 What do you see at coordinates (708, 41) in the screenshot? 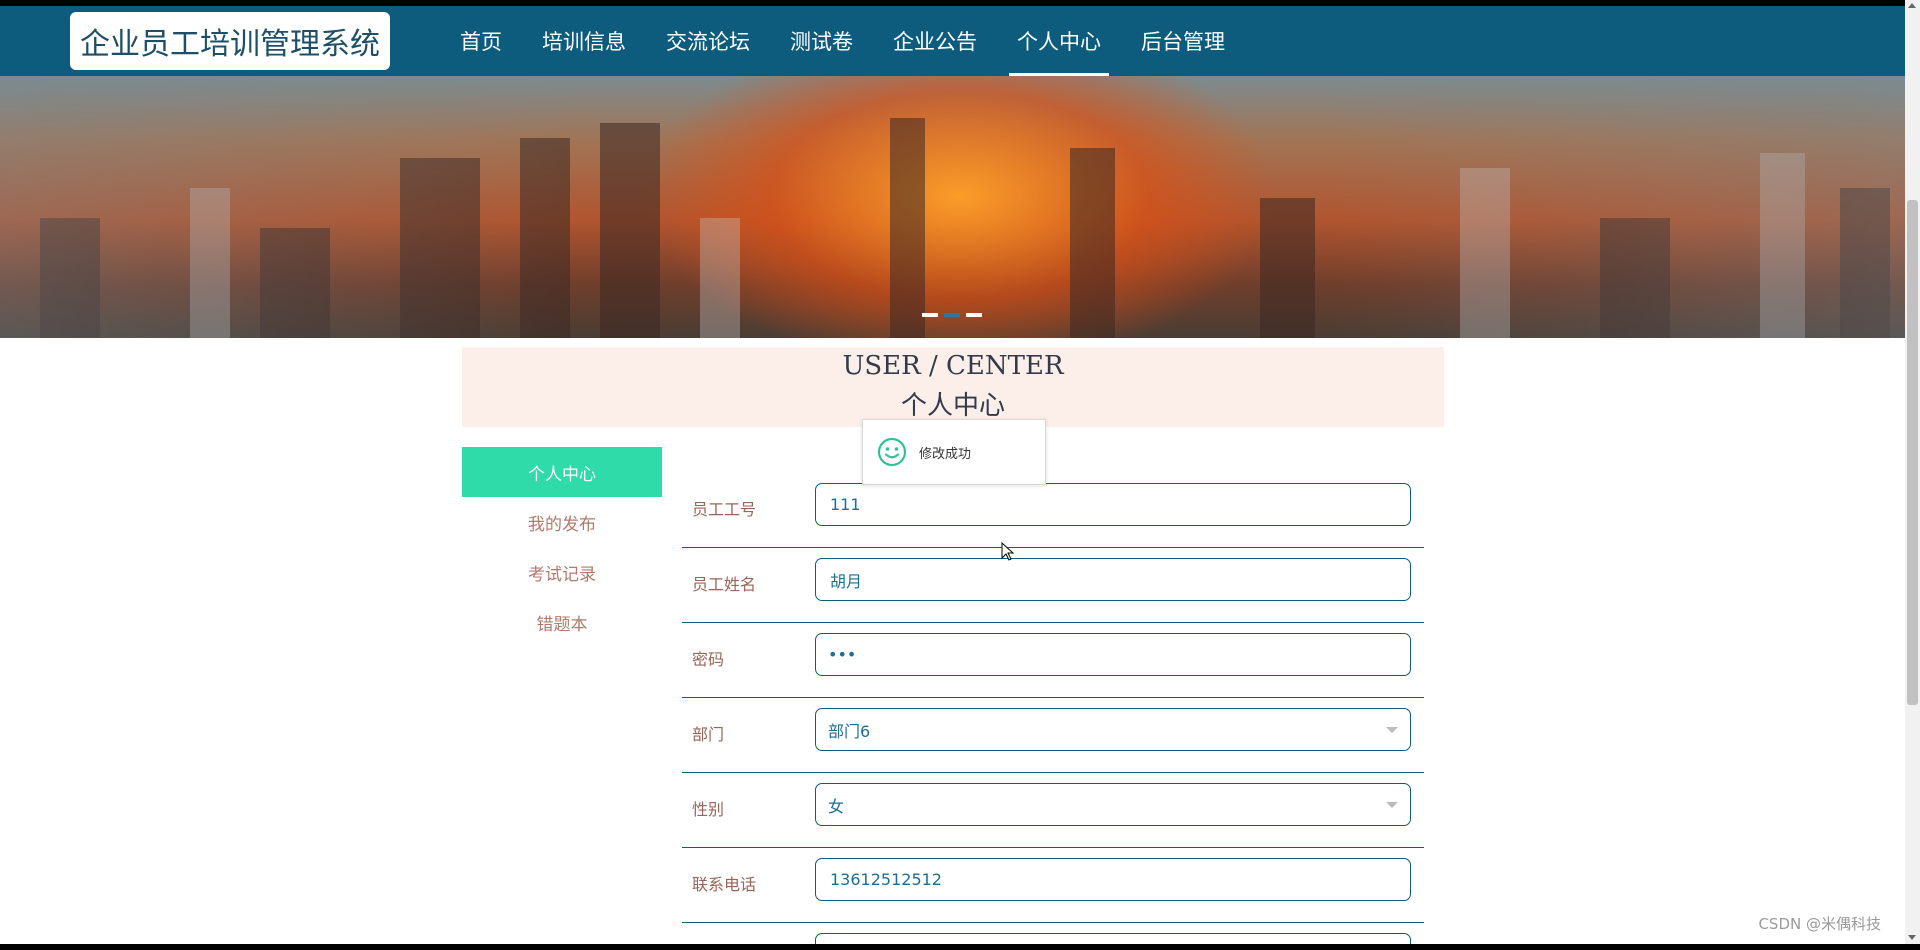
I see `nav-item-forum: 交流论坛` at bounding box center [708, 41].